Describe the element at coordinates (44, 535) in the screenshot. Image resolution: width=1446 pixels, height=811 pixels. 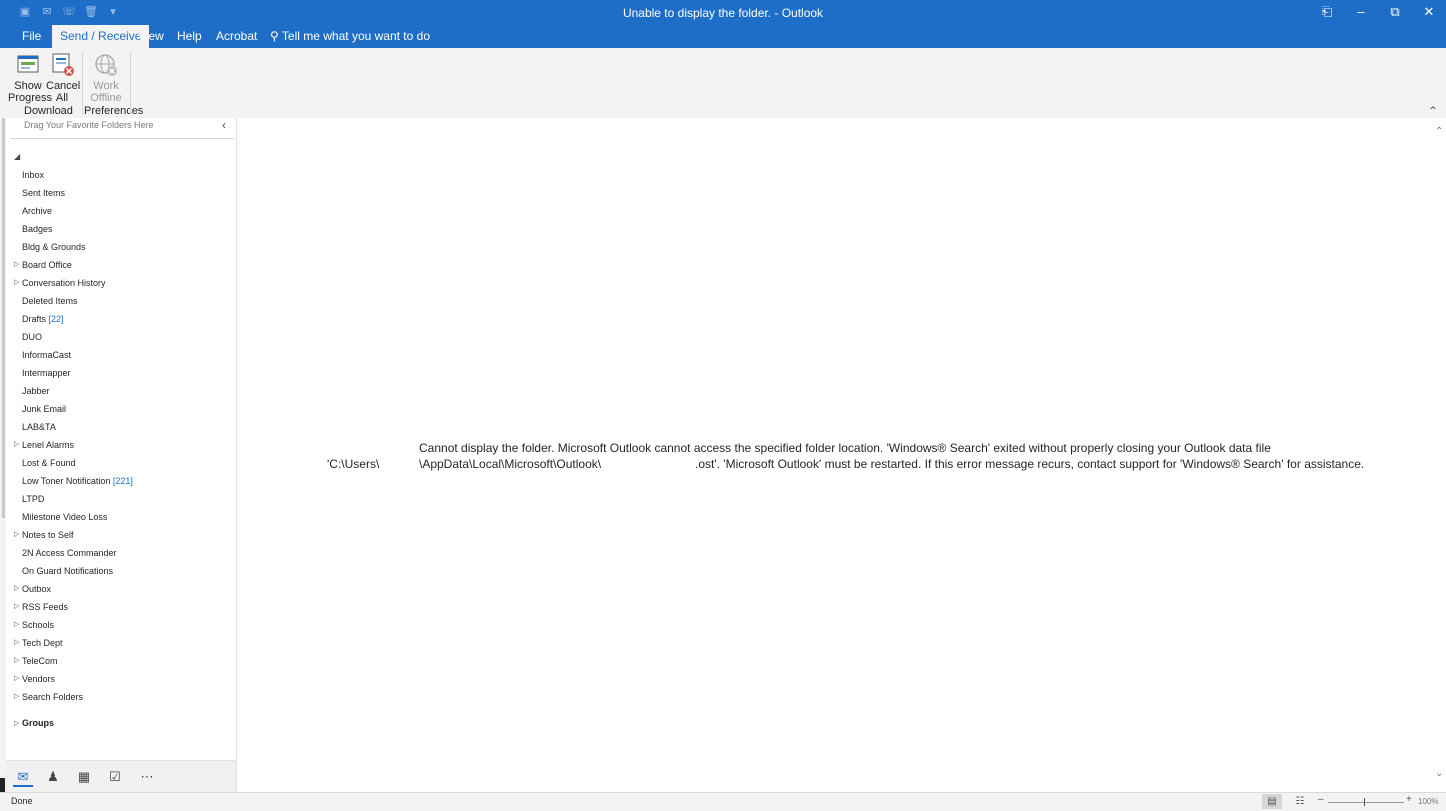
I see `folder-item: ▷ Notes to Self` at that location.